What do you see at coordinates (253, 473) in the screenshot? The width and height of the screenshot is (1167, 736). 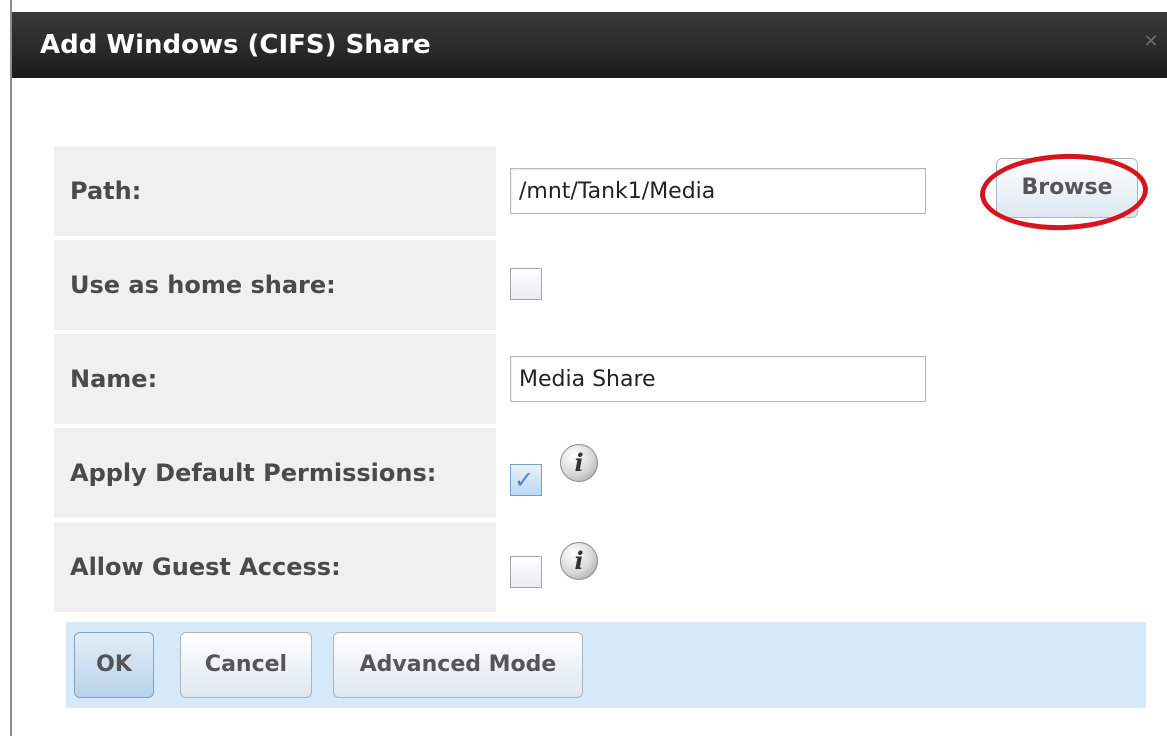 I see `default-permissions-label: Apply Default Permissions:` at bounding box center [253, 473].